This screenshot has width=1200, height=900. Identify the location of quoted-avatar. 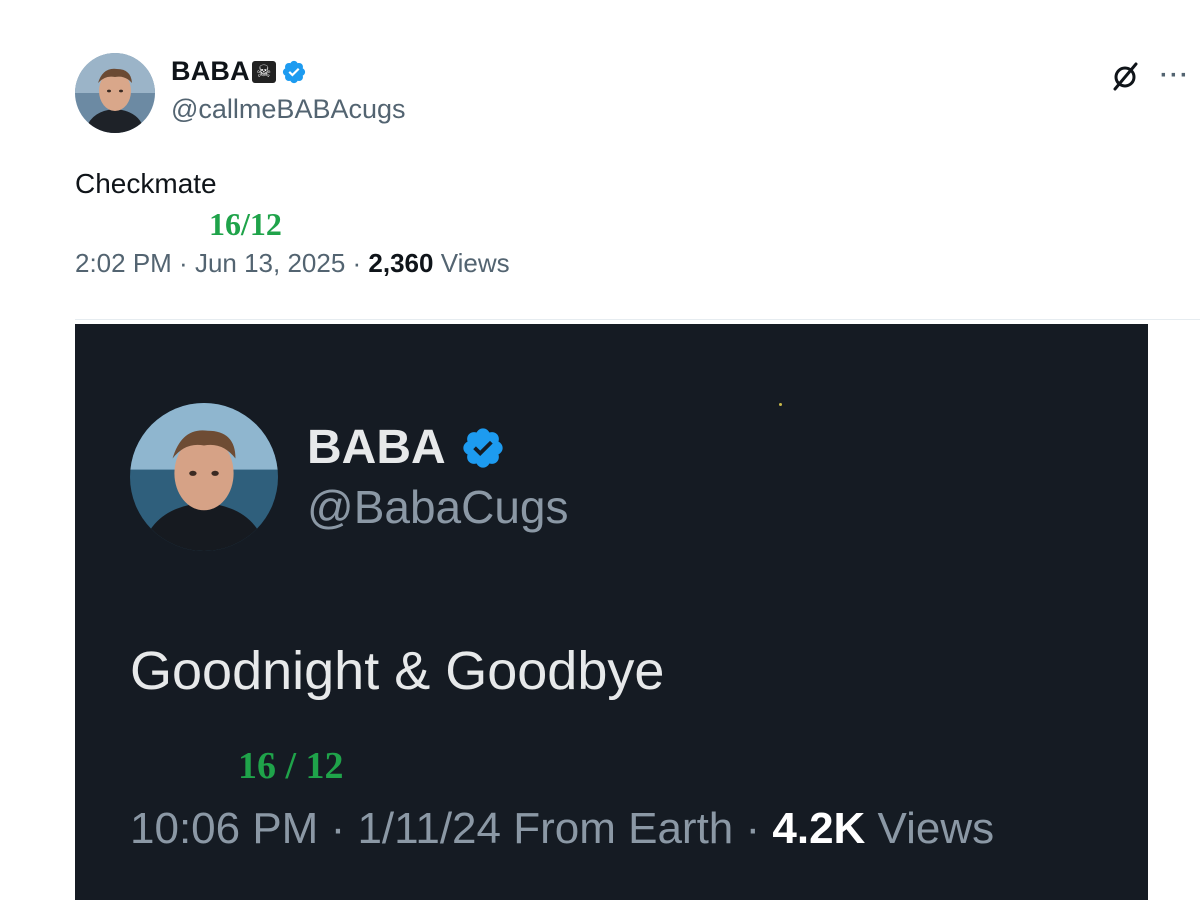
(204, 477).